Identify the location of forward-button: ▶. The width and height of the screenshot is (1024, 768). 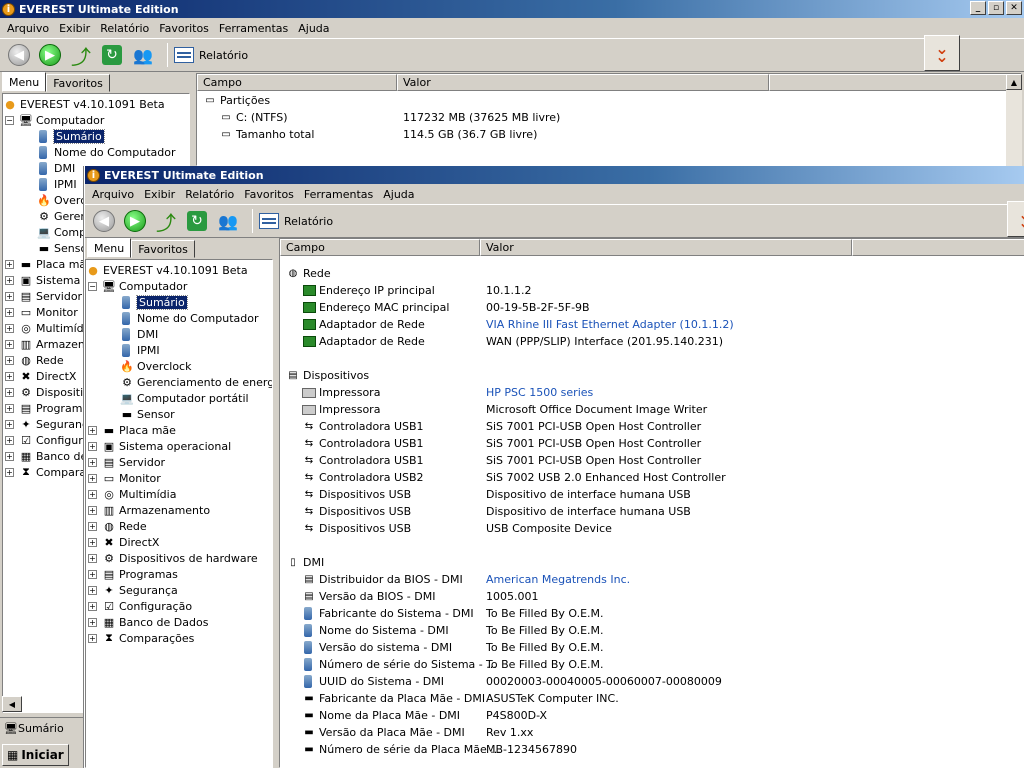
(135, 221).